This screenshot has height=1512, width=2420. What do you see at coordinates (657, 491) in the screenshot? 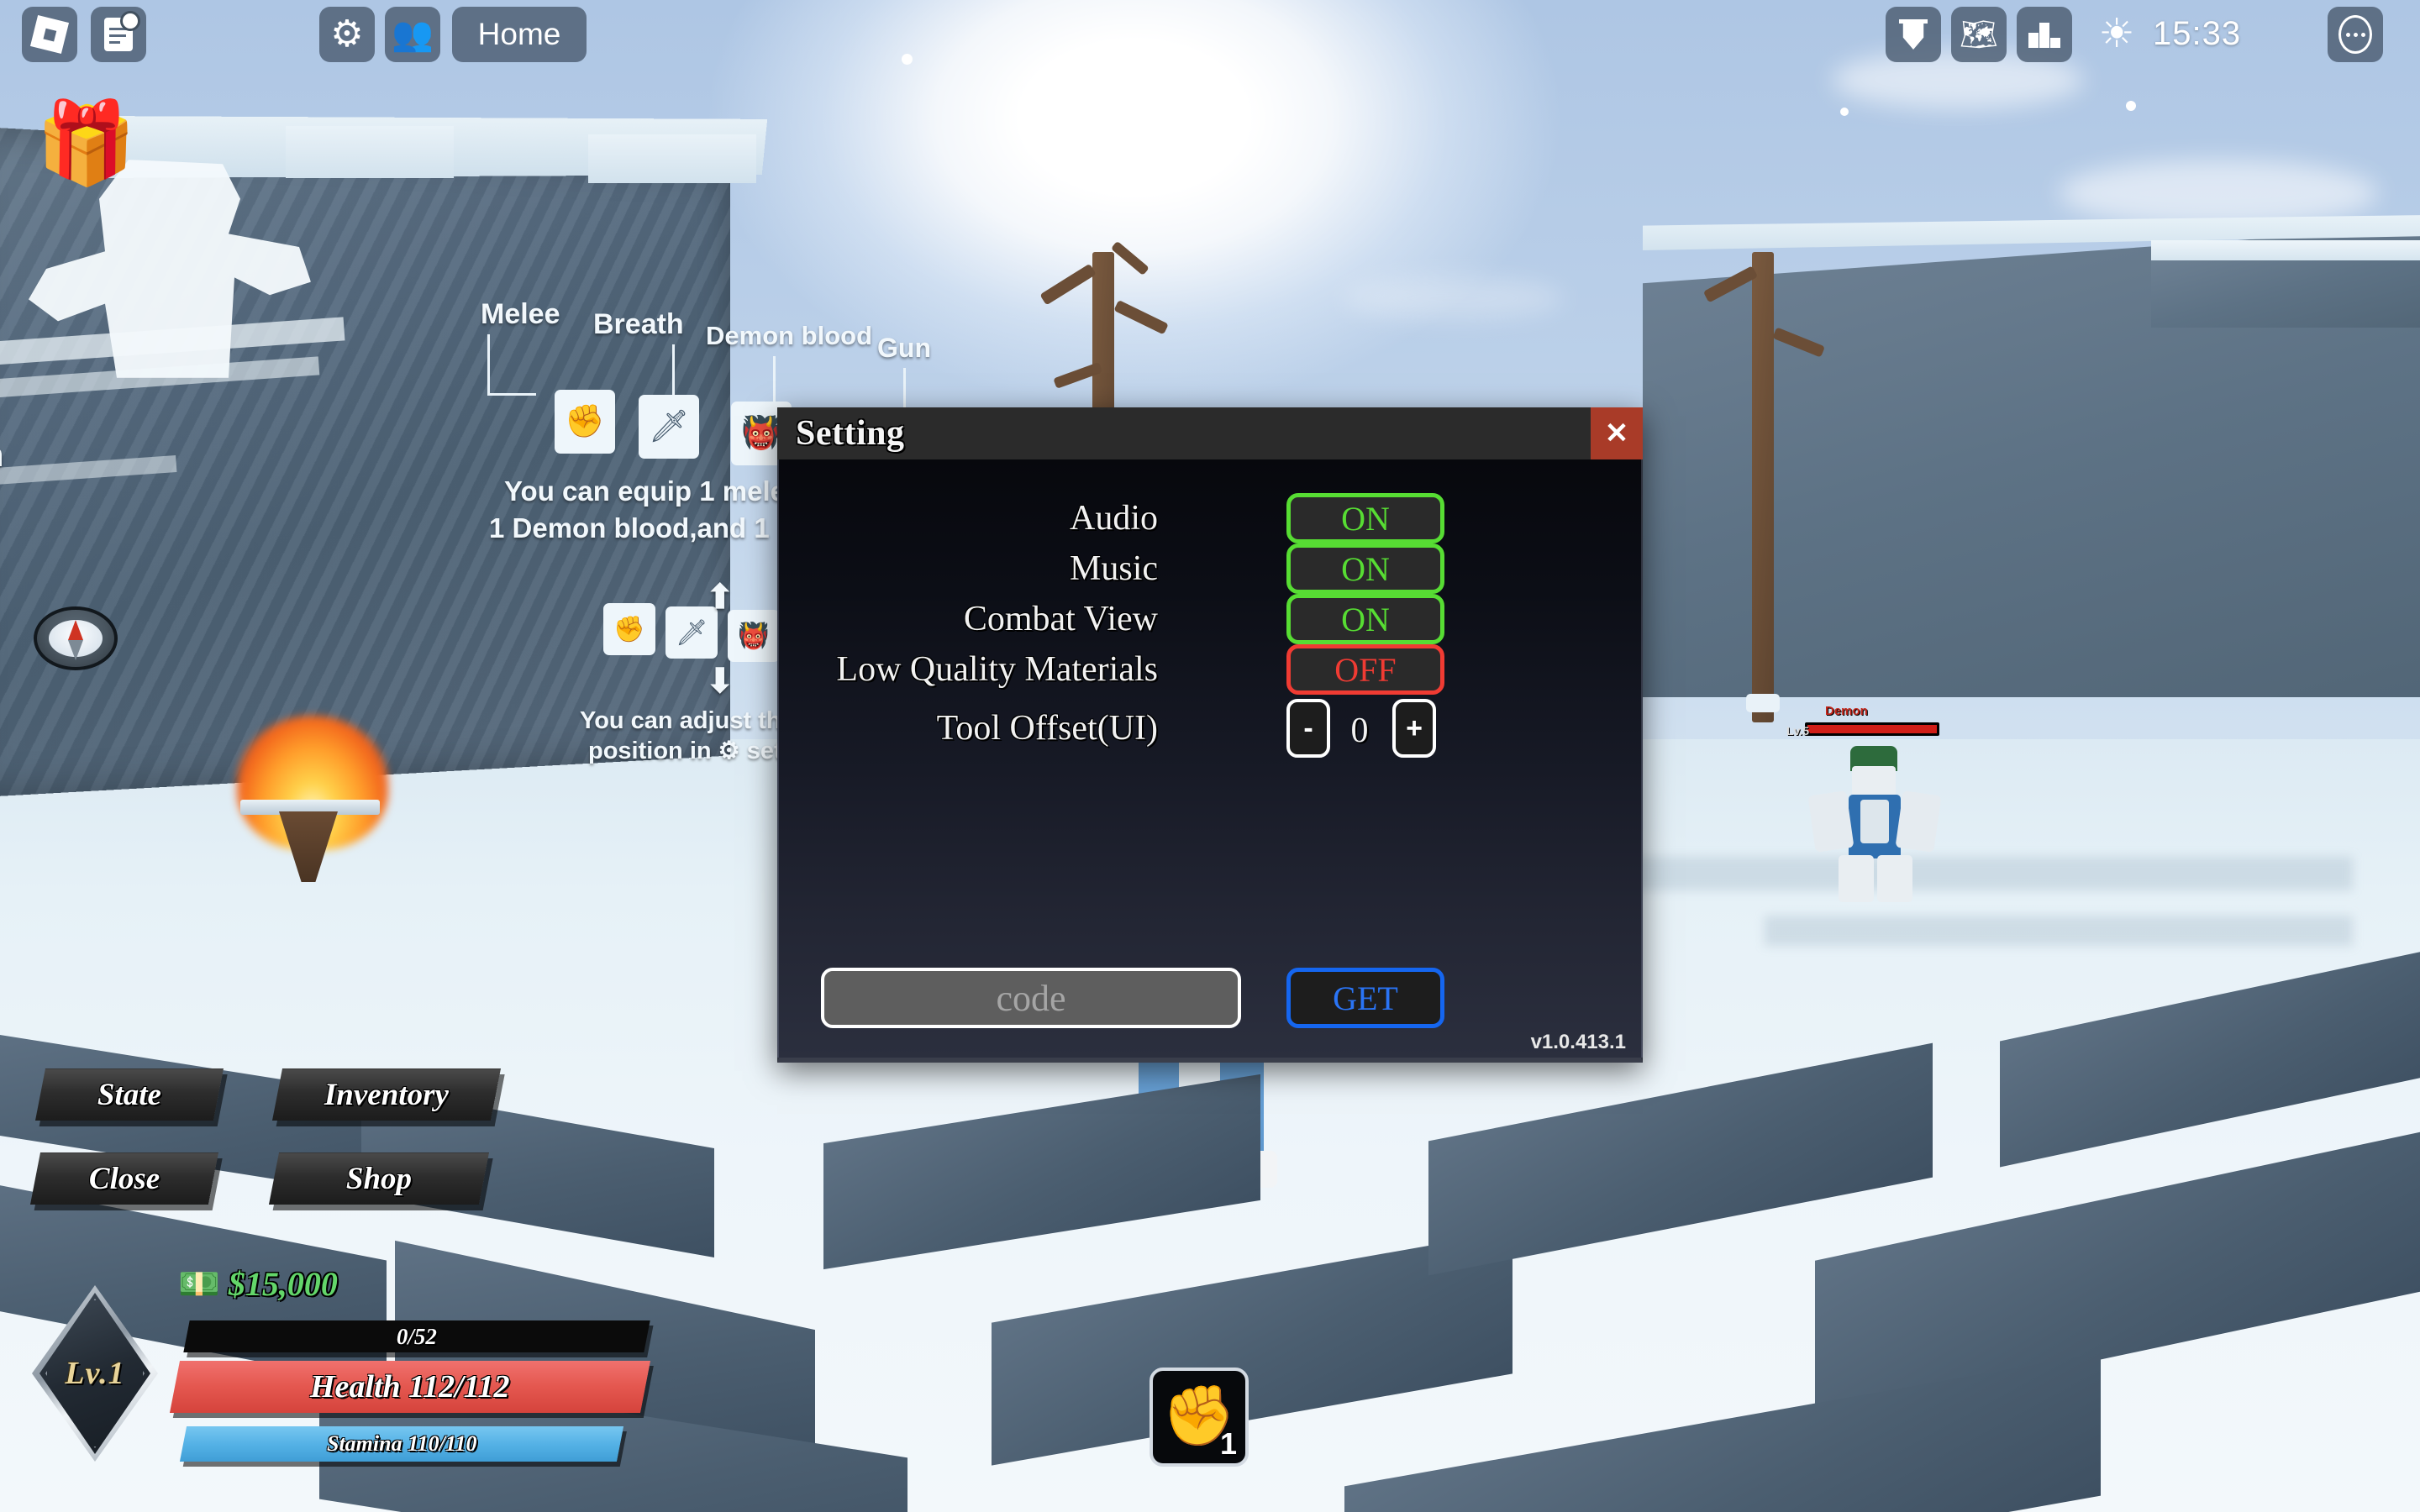
I see `billboard-equip-text-1: You can equip 1 melee,` at bounding box center [657, 491].